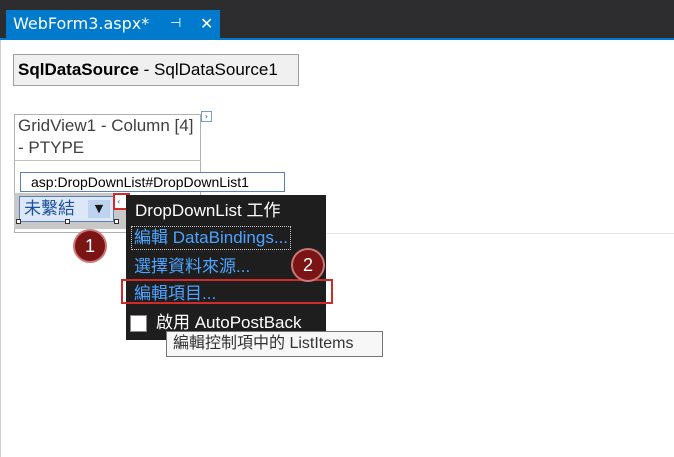 The image size is (674, 457). Describe the element at coordinates (119, 201) in the screenshot. I see `smarttag-chevron-icon: ‹` at that location.